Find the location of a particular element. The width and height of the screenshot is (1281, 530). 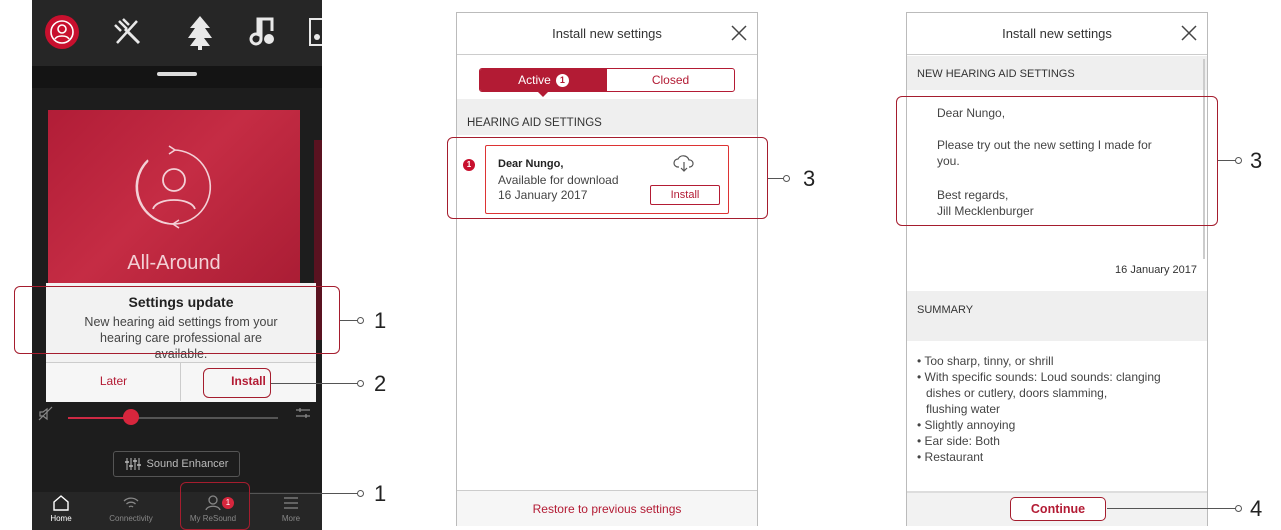

continue-button: Continue is located at coordinates (1058, 509).